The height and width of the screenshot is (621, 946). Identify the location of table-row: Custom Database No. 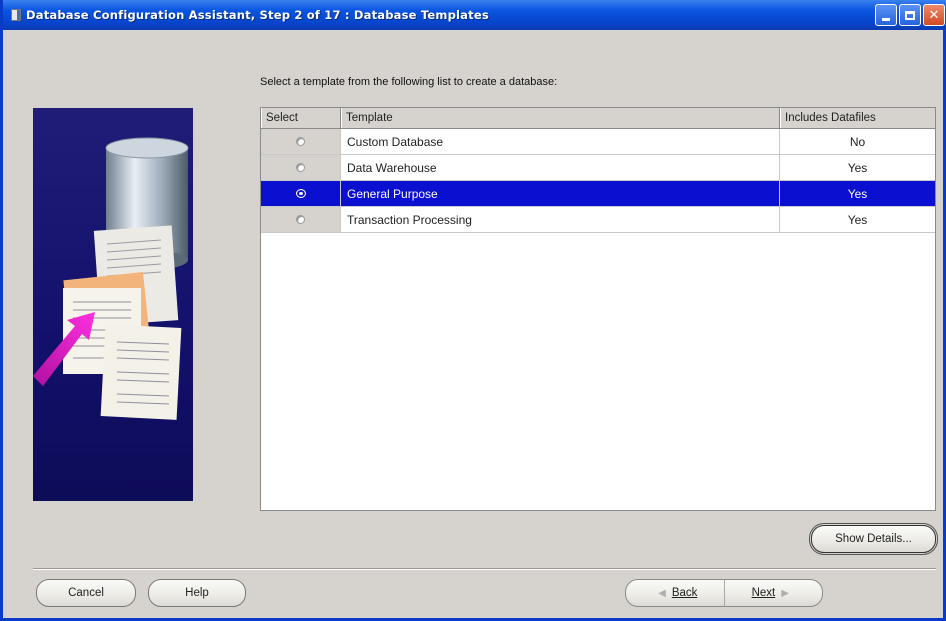
(598, 142).